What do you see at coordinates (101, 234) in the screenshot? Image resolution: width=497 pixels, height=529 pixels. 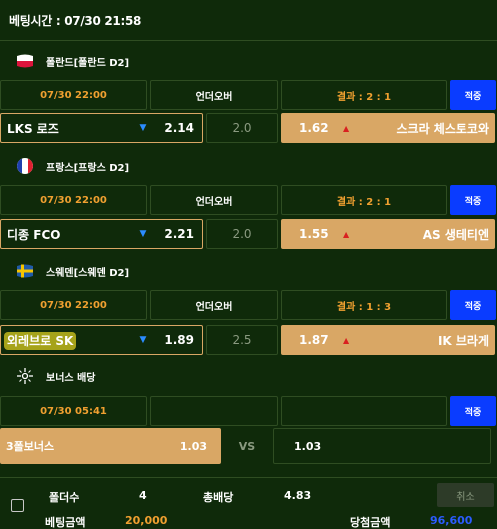 I see `home-odds-cell: 디종 FCO ▼ 2.21` at bounding box center [101, 234].